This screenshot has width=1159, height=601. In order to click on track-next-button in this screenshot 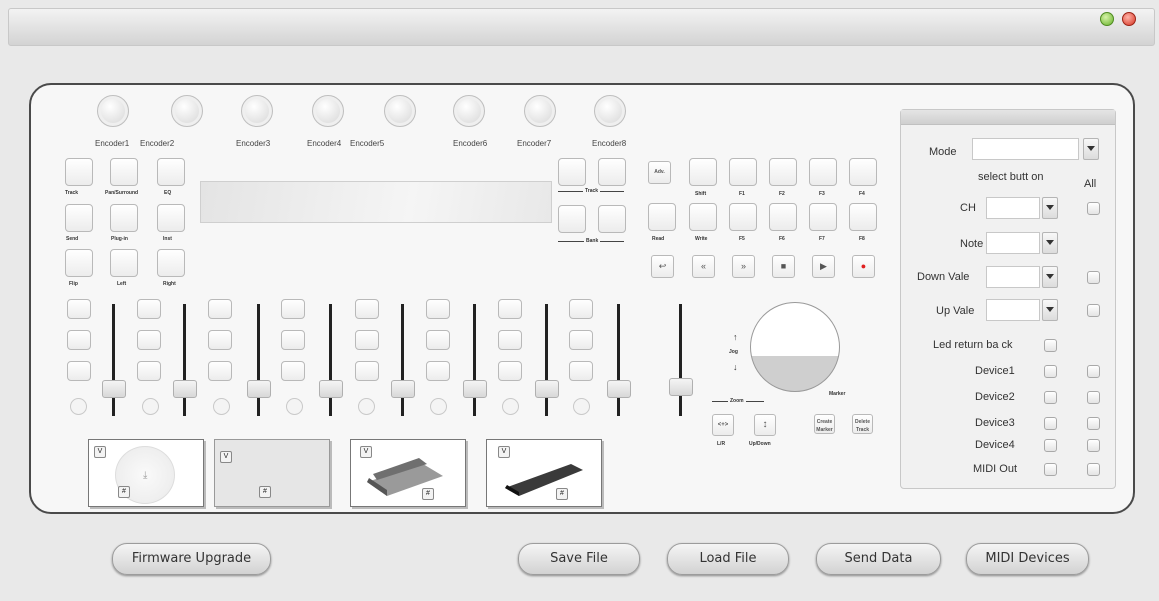, I will do `click(612, 172)`.